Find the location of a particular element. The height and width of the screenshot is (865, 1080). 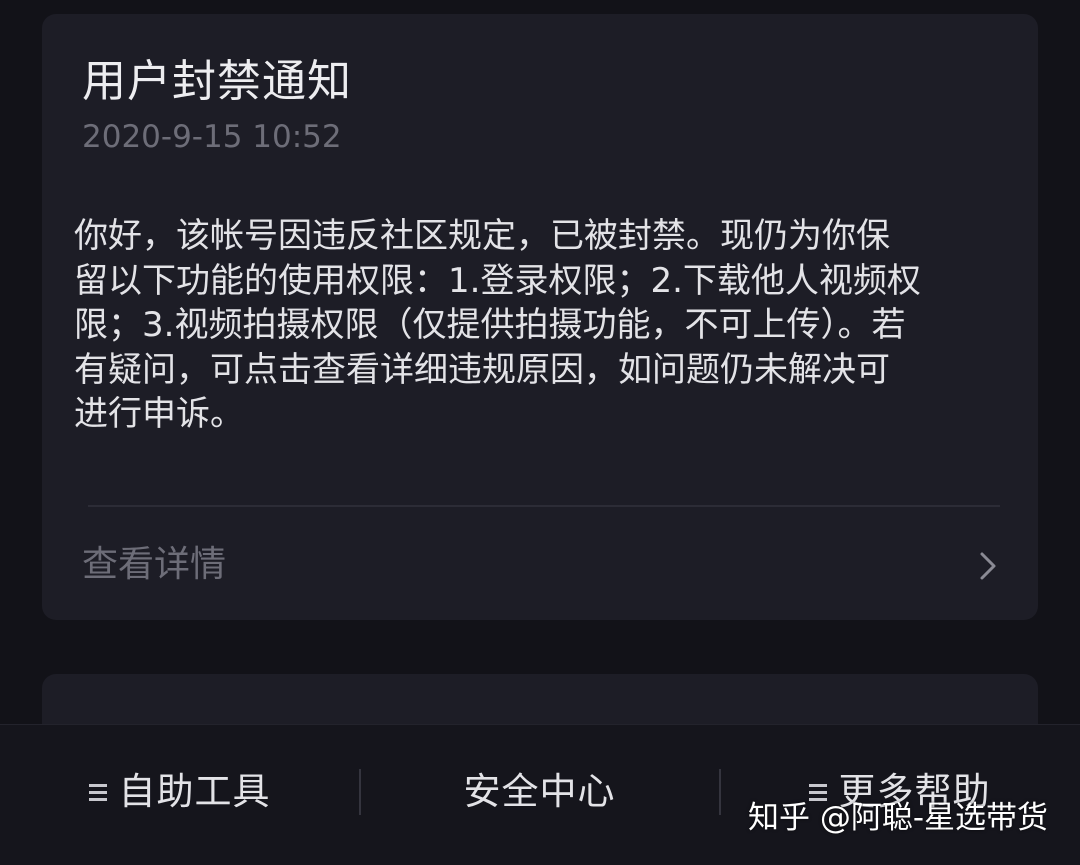

tab-label: 安全中心 is located at coordinates (539, 791).